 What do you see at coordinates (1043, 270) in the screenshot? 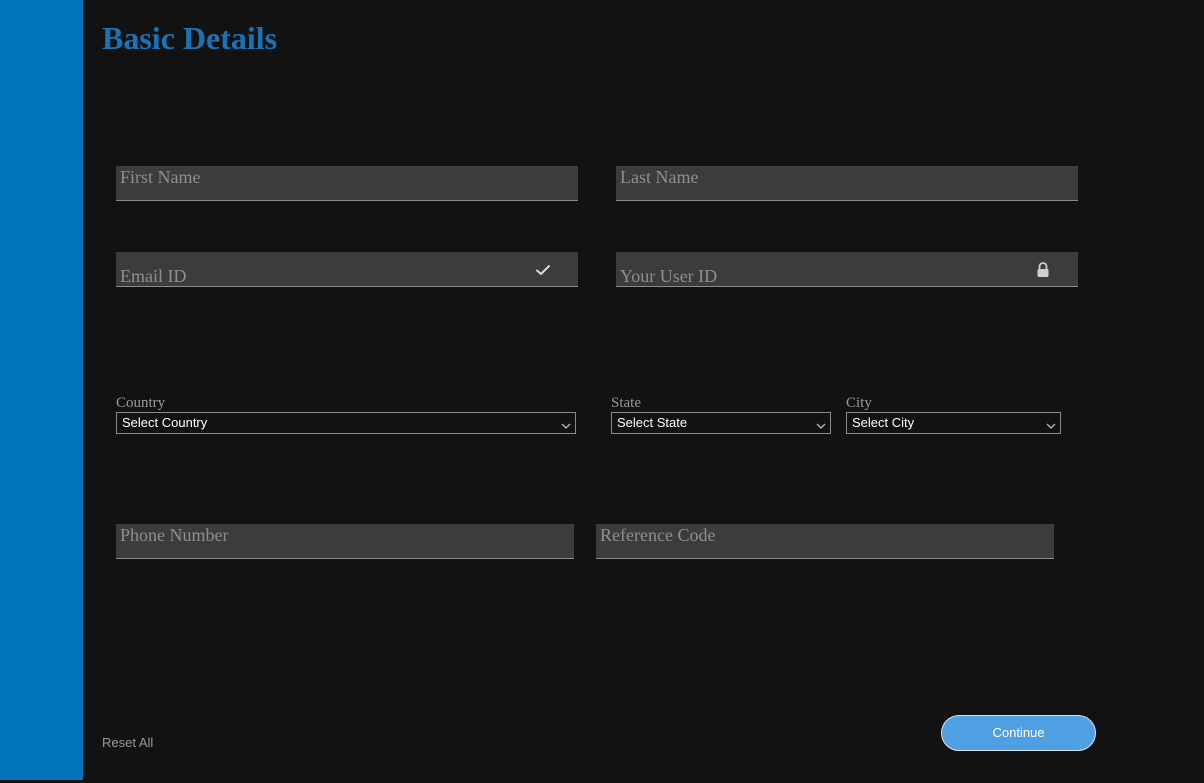
I see `lock-icon` at bounding box center [1043, 270].